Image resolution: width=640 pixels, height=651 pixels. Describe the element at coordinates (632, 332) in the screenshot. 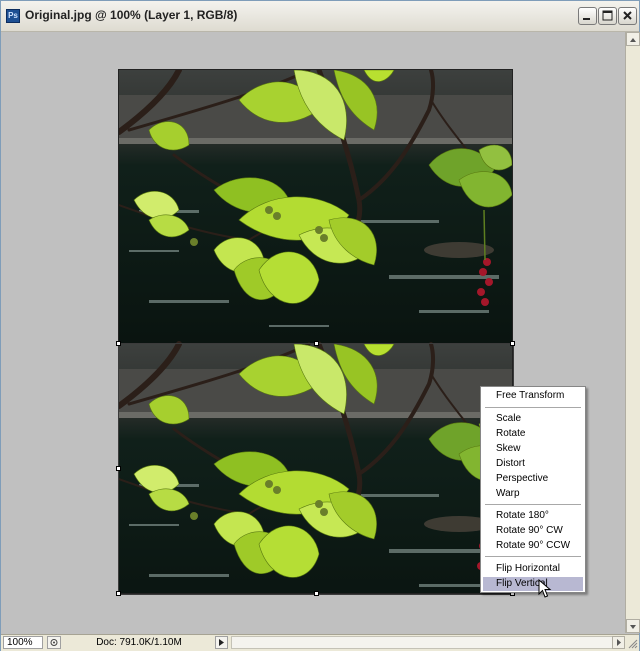

I see `vertical-scrollbar` at that location.